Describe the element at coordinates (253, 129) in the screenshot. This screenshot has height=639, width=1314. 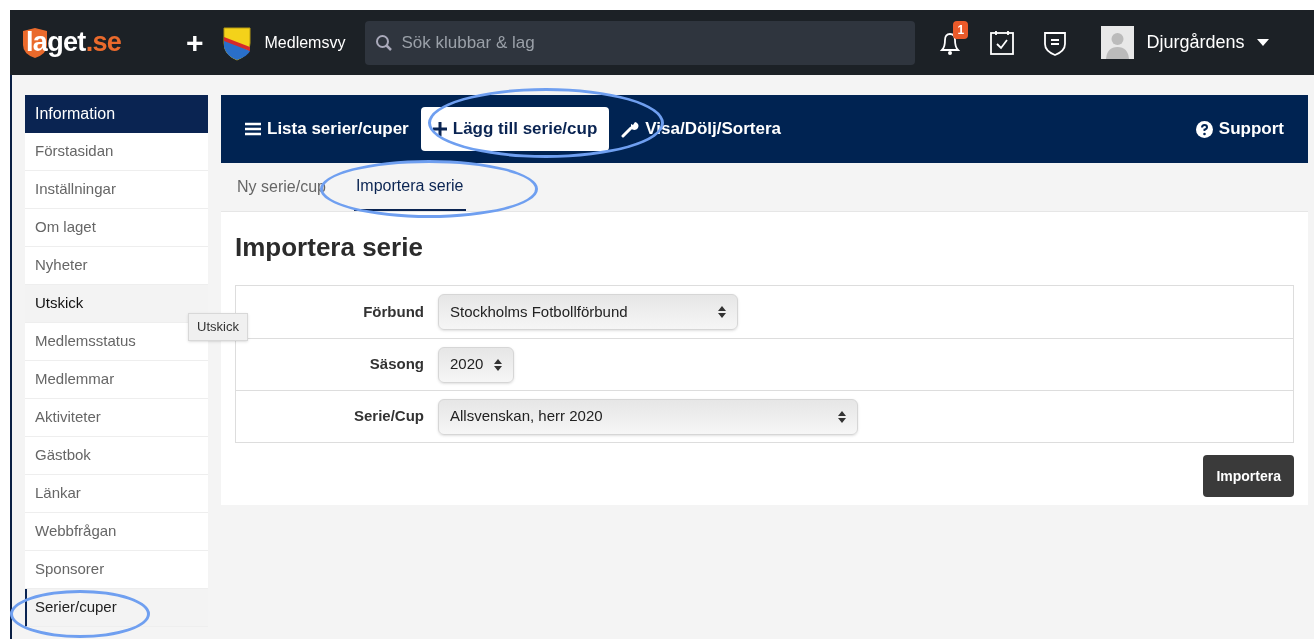
I see `menu-icon` at that location.